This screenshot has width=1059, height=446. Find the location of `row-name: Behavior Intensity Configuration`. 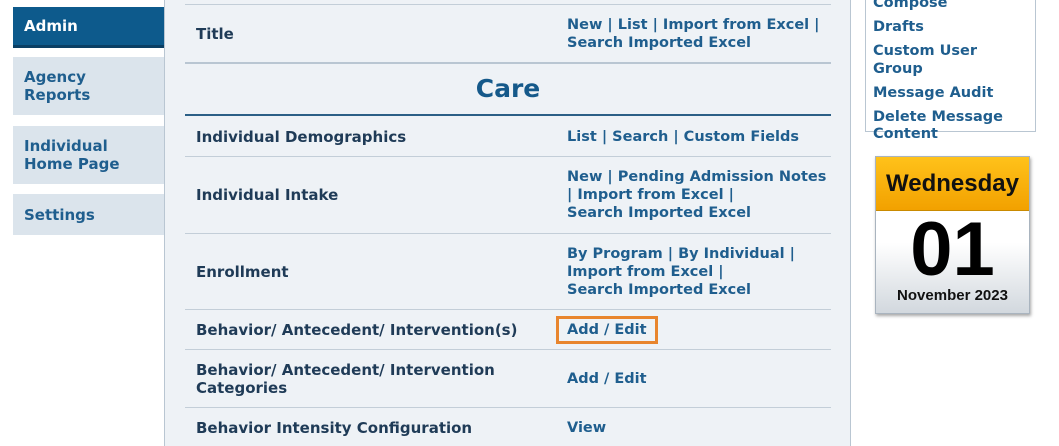

row-name: Behavior Intensity Configuration is located at coordinates (334, 428).